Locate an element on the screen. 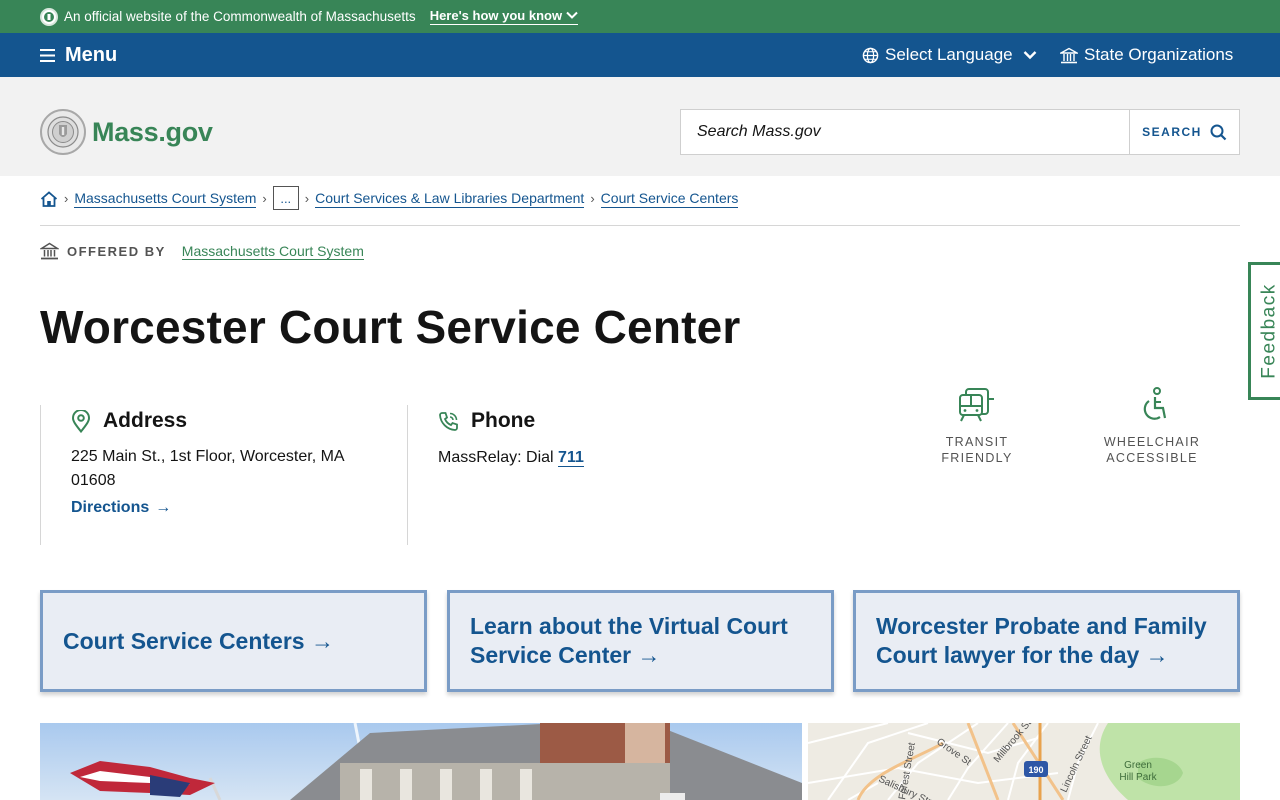  offered-by: OFFERED BY Massachusetts Court System is located at coordinates (202, 251).